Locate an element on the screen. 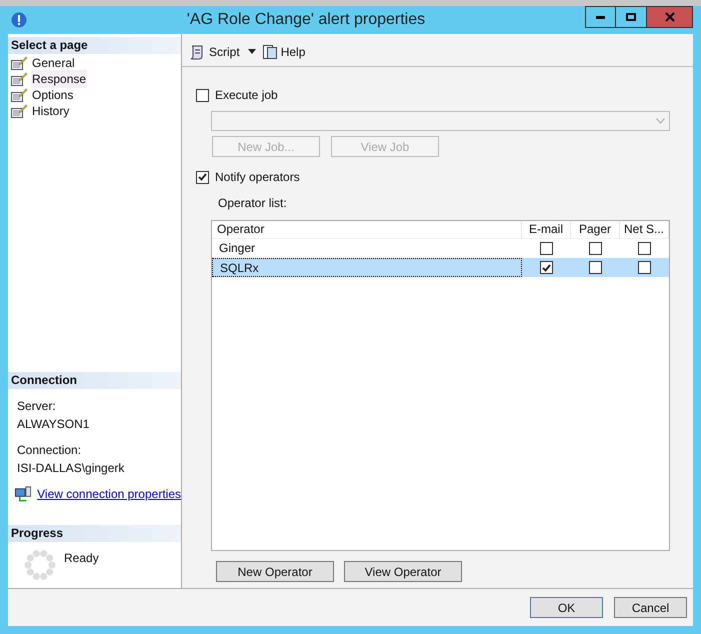 This screenshot has height=634, width=701. section-header: Connection is located at coordinates (94, 380).